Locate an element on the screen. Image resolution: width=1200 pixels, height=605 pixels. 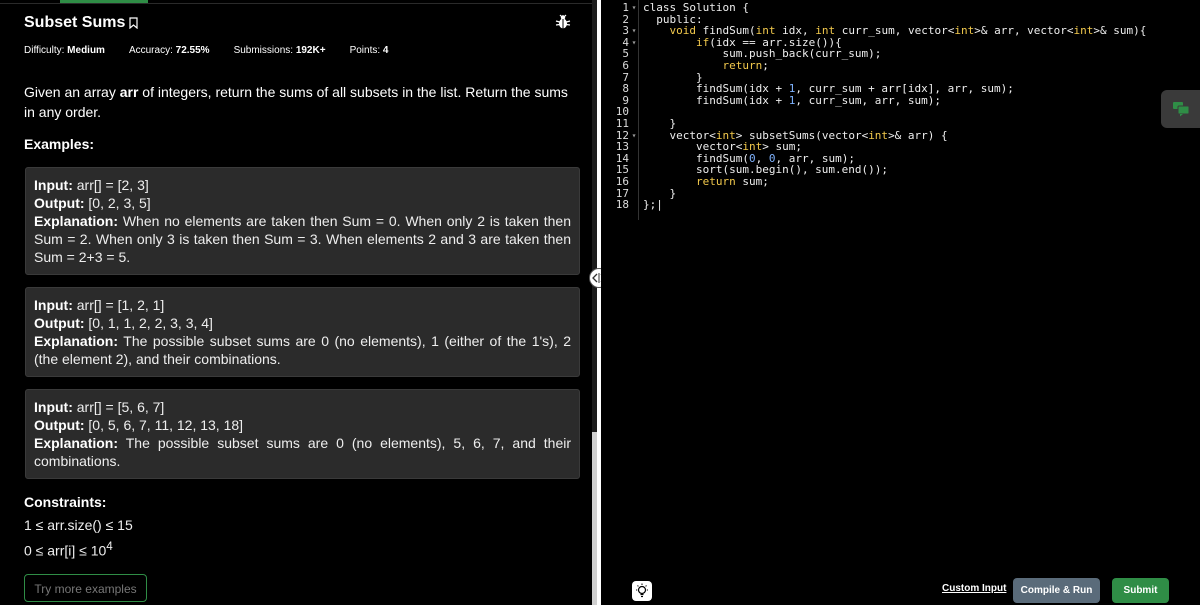
line-number: 2 is located at coordinates (621, 19).